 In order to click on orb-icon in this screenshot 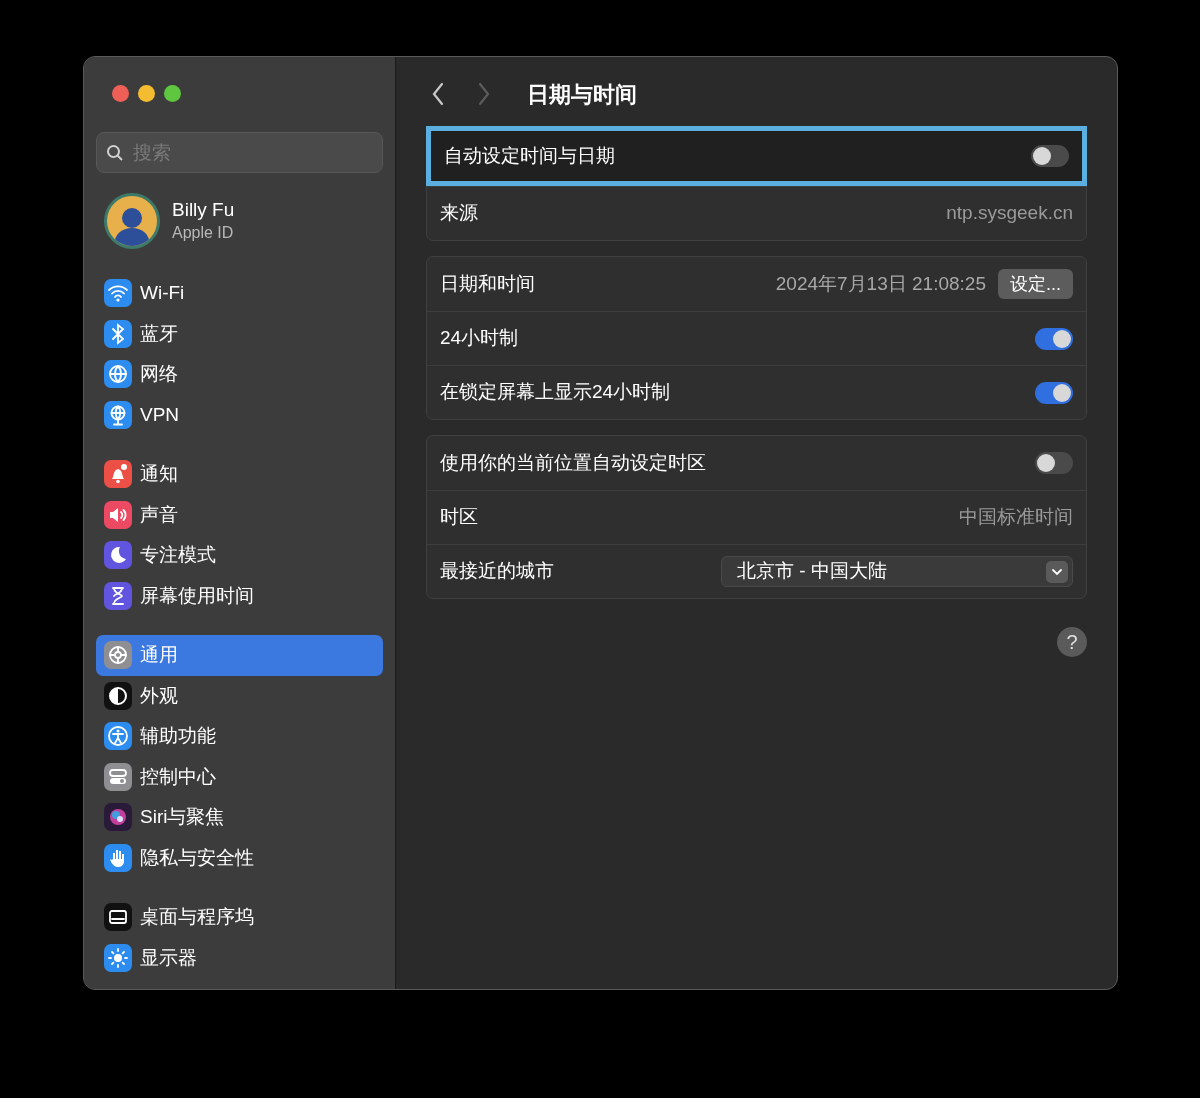, I will do `click(118, 817)`.